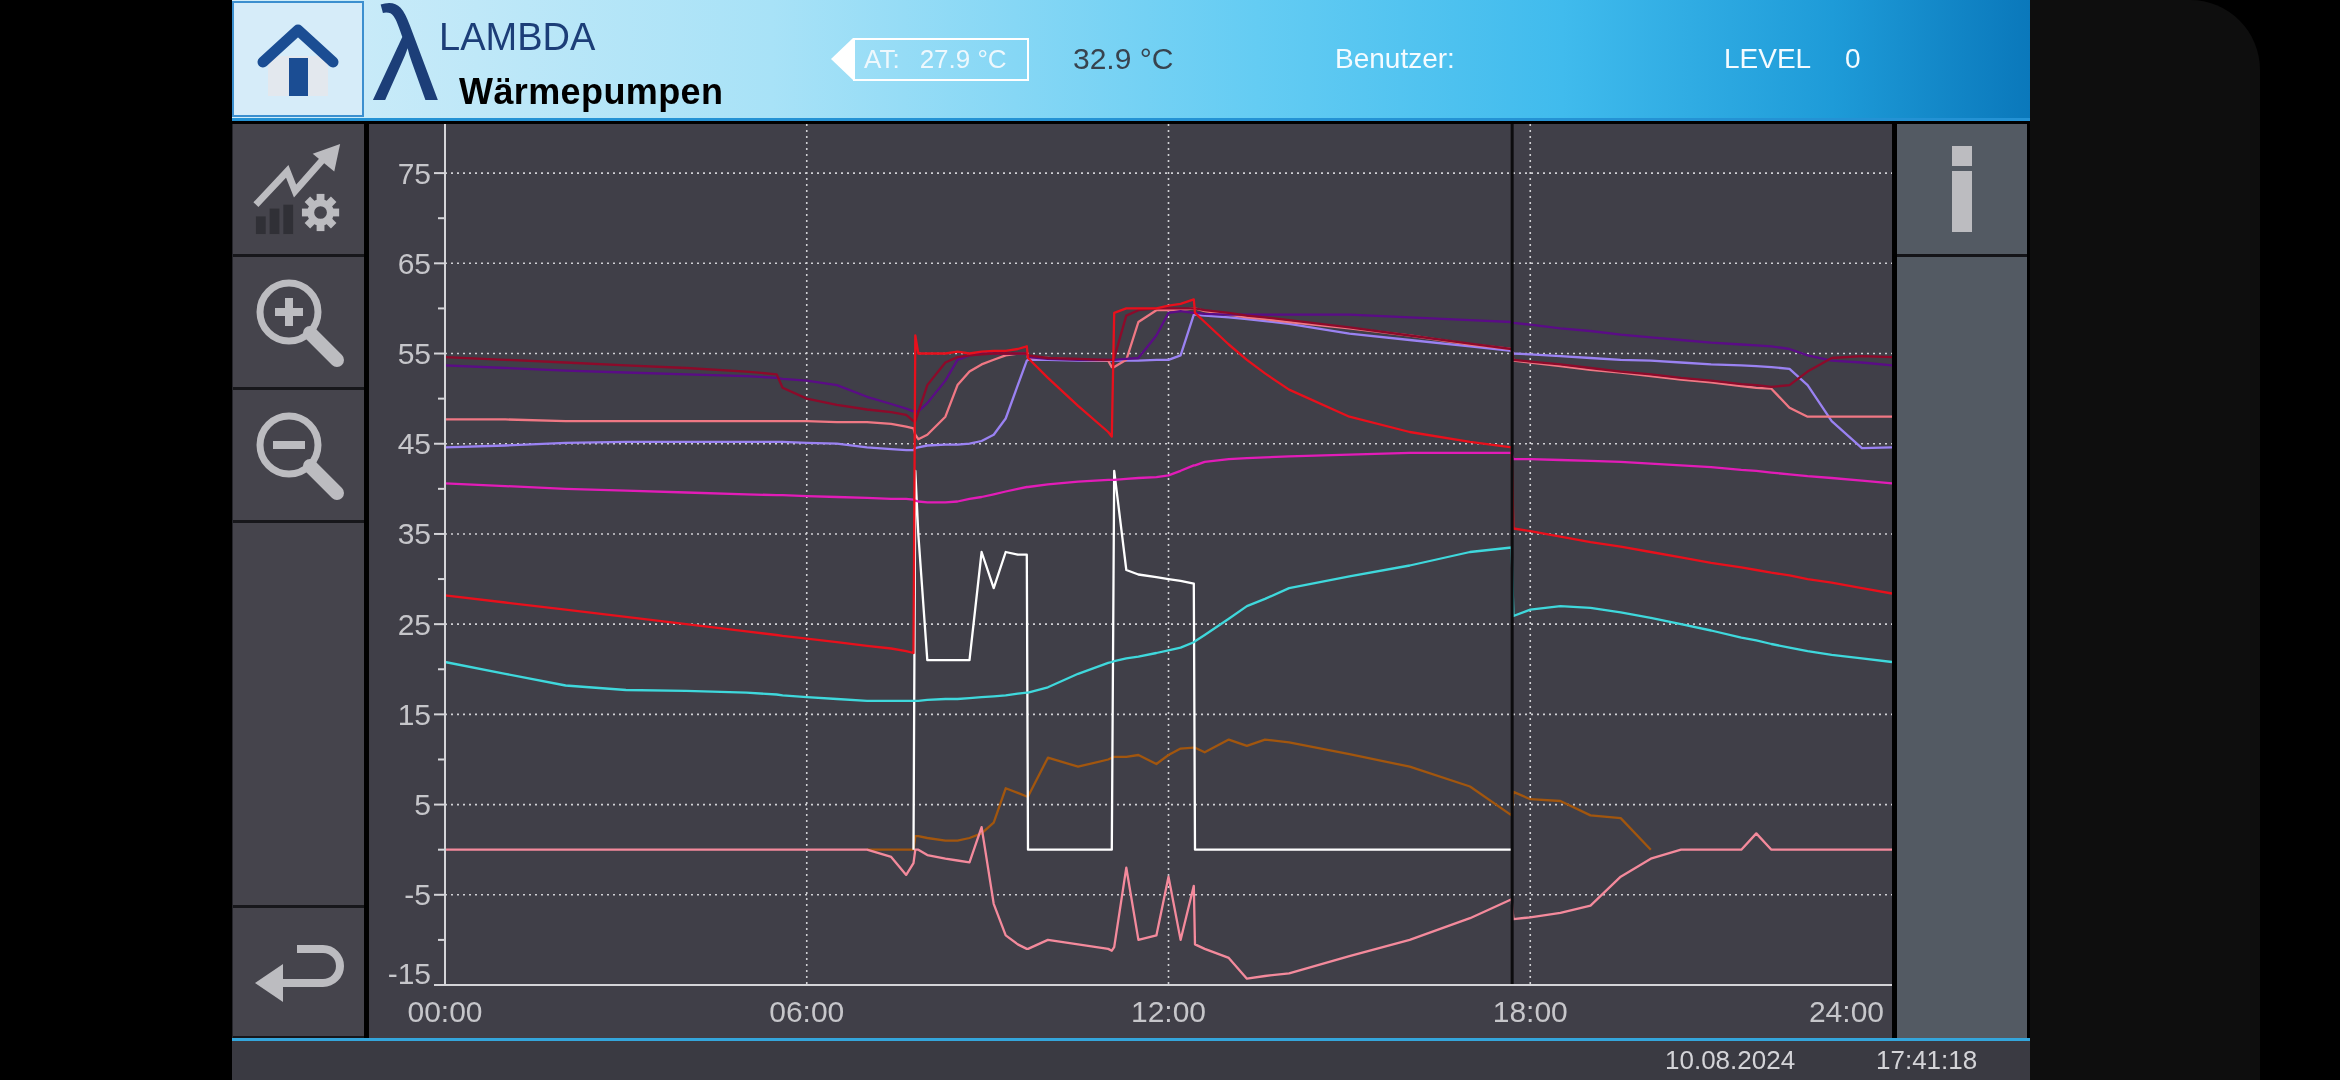  Describe the element at coordinates (417, 895) in the screenshot. I see `y-tick-label: -5` at that location.